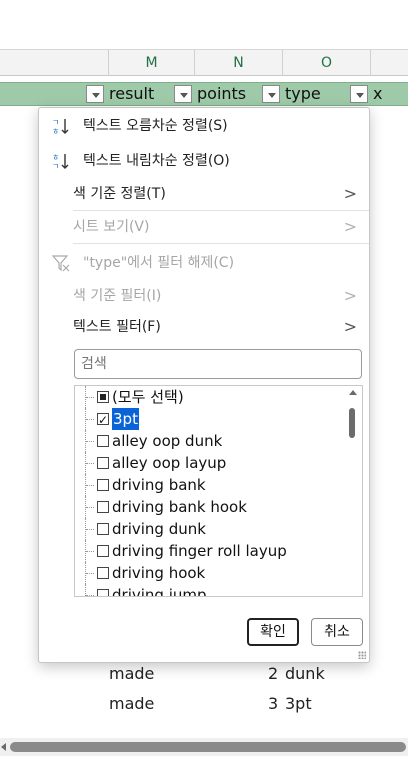 This screenshot has width=408, height=768. I want to click on list-item: driving bank hook, so click(210, 507).